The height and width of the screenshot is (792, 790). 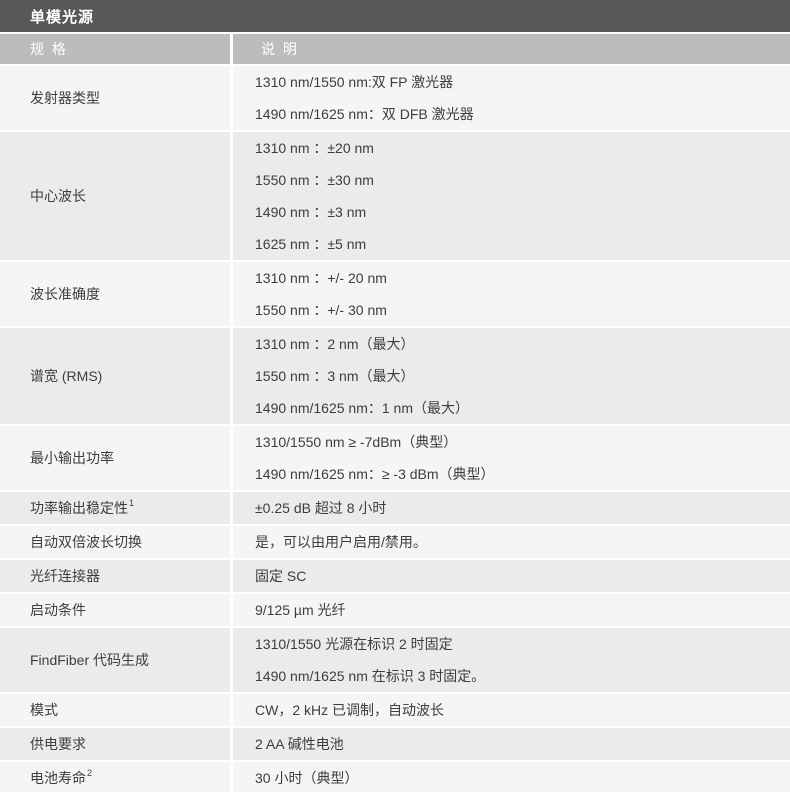 I want to click on desc-line: 1310/1550 nm ≥ -7dBm（典型）, so click(x=356, y=442).